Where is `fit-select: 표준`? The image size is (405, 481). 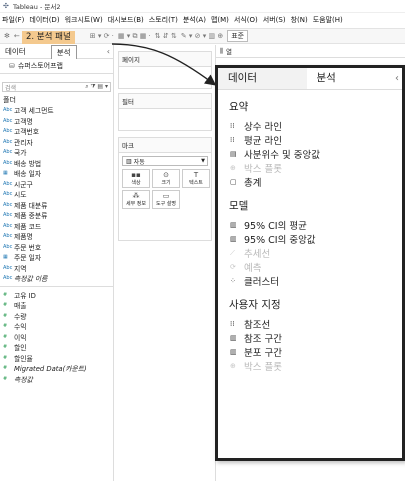
fit-select: 표준 is located at coordinates (238, 36).